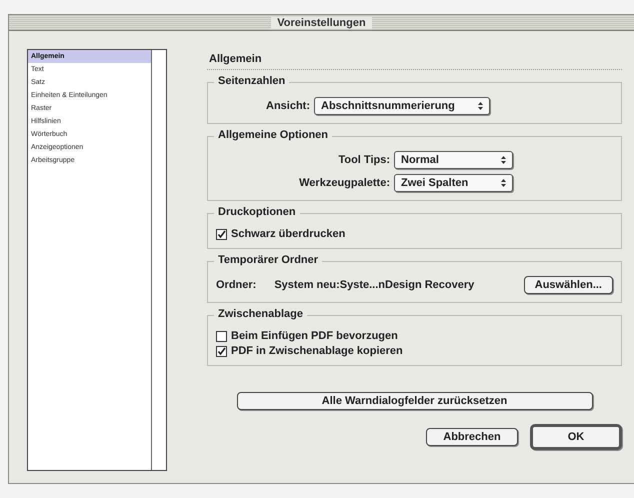 The image size is (634, 498). I want to click on folder-path: System neu:Syste...nDesign Recovery, so click(375, 285).